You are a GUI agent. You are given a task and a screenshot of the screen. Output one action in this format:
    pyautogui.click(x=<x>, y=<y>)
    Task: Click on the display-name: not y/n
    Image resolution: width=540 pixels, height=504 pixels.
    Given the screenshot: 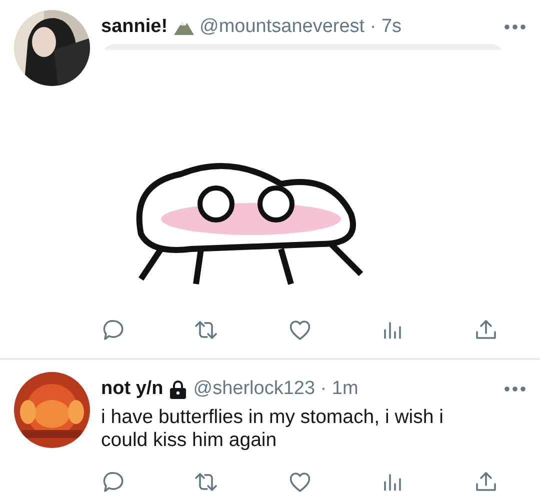 What is the action you would take?
    pyautogui.click(x=132, y=389)
    